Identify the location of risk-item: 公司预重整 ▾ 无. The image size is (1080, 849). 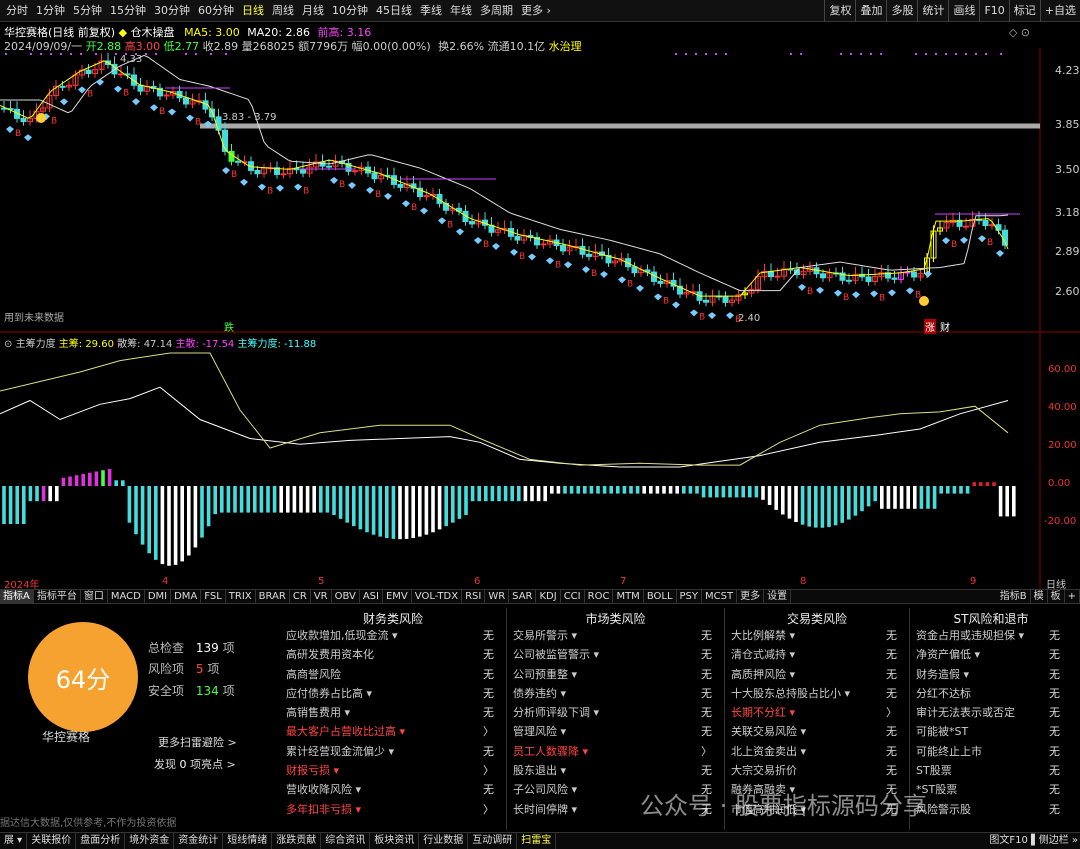
(616, 674).